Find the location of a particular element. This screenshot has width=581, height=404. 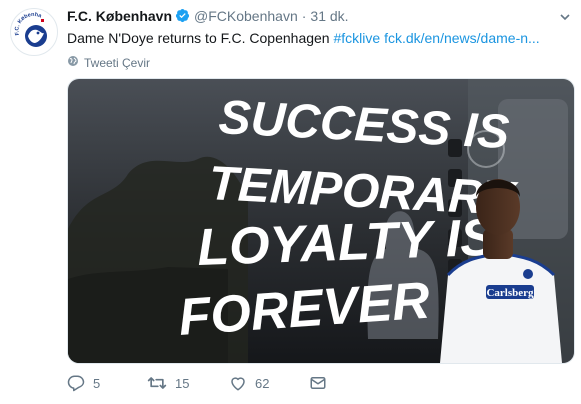

avatar: F.C. København is located at coordinates (34, 32).